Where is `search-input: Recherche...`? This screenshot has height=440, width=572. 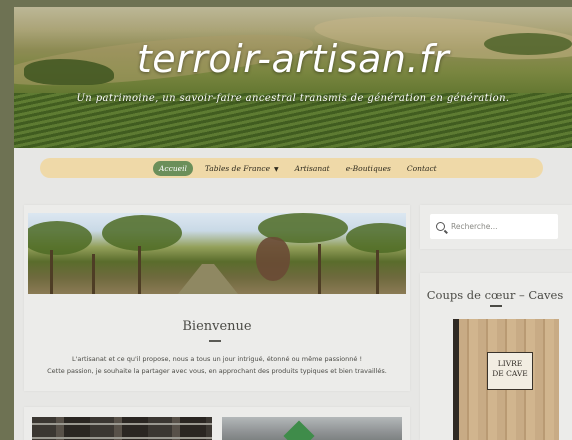
search-input: Recherche... is located at coordinates (494, 226).